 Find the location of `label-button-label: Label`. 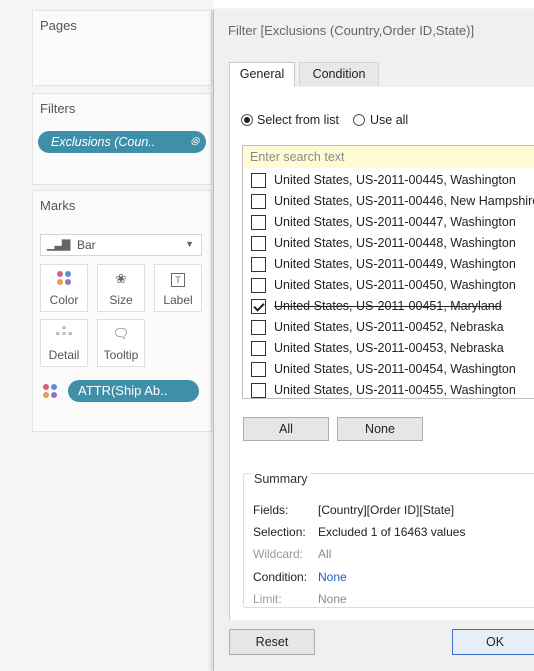

label-button-label: Label is located at coordinates (178, 300).